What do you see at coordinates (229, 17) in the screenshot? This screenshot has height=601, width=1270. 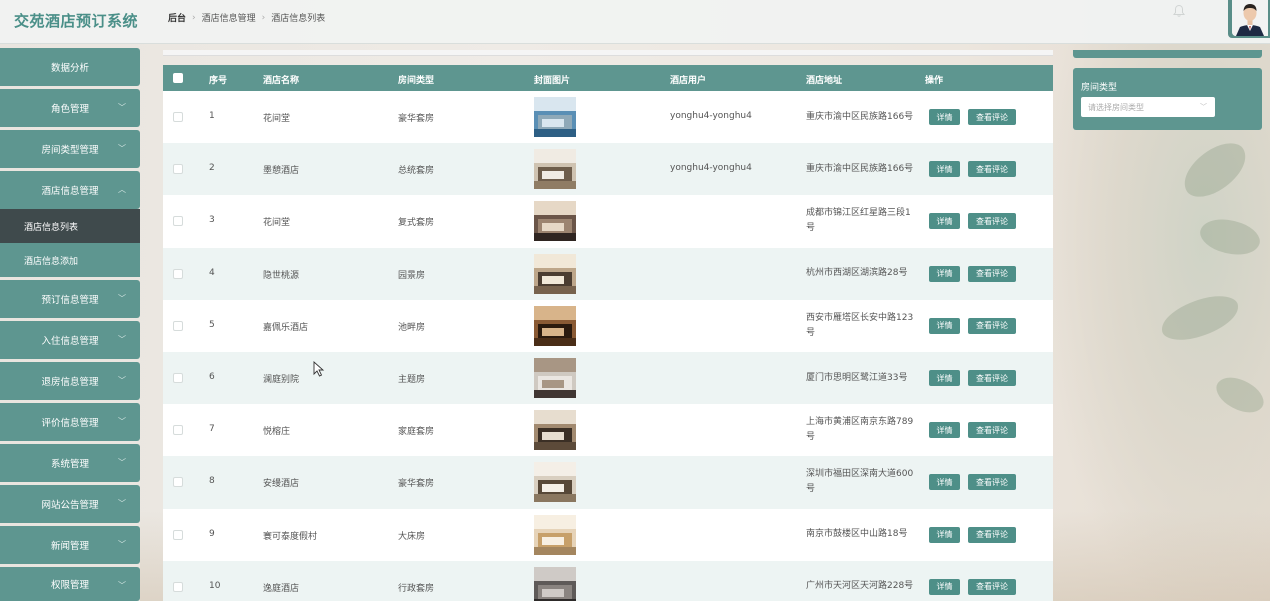 I see `breadcrumb-section: 酒店信息管理` at bounding box center [229, 17].